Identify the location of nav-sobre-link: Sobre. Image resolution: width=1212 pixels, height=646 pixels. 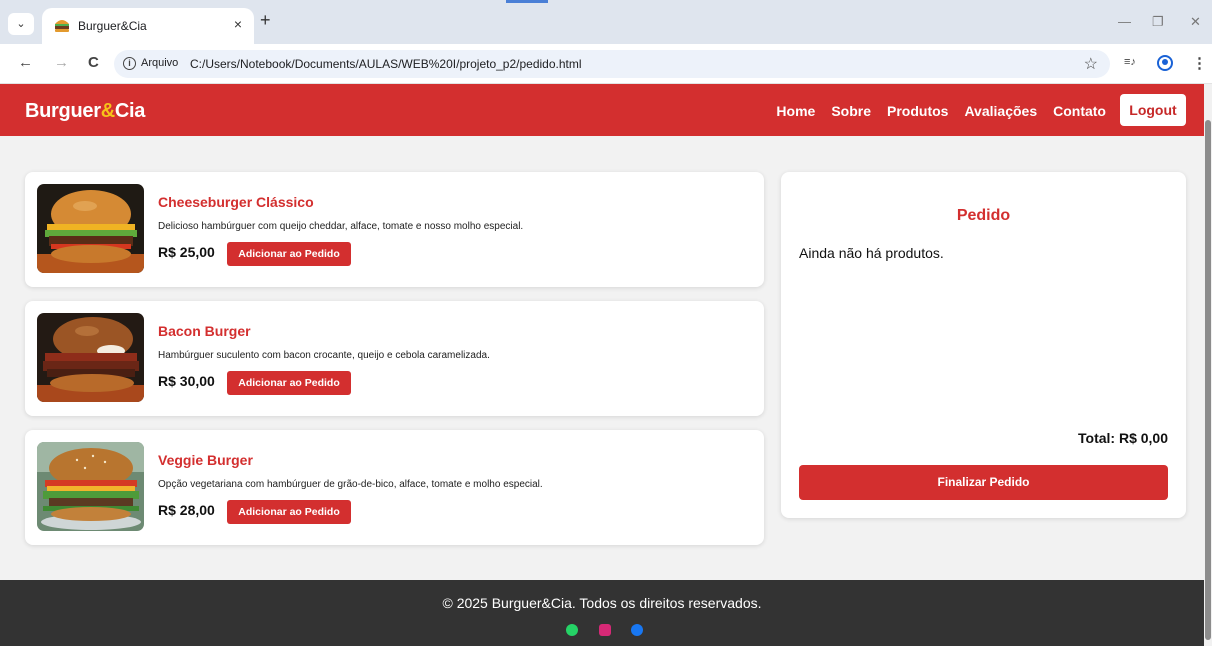
(851, 111).